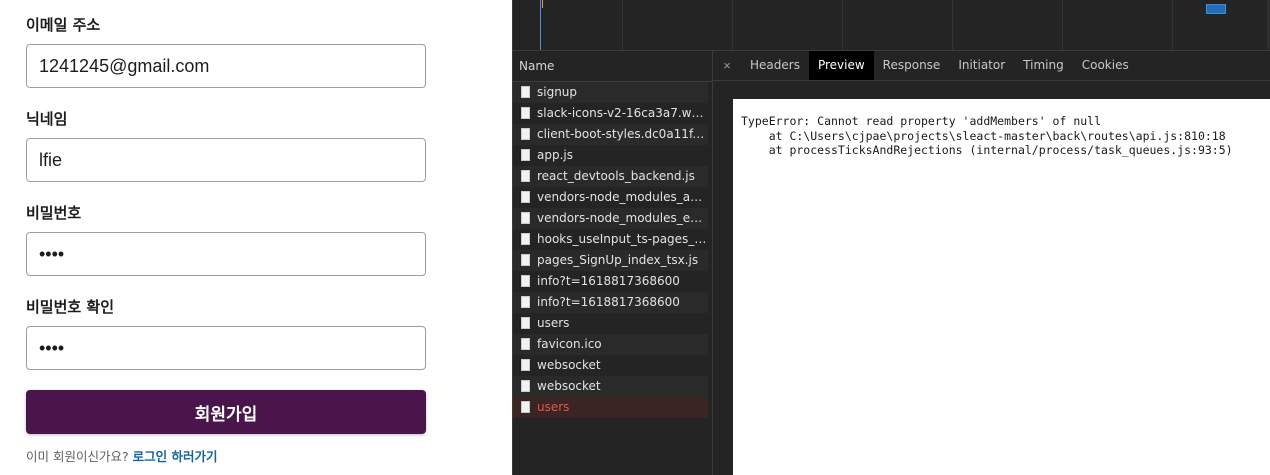  Describe the element at coordinates (226, 348) in the screenshot. I see `password-confirm-input` at that location.